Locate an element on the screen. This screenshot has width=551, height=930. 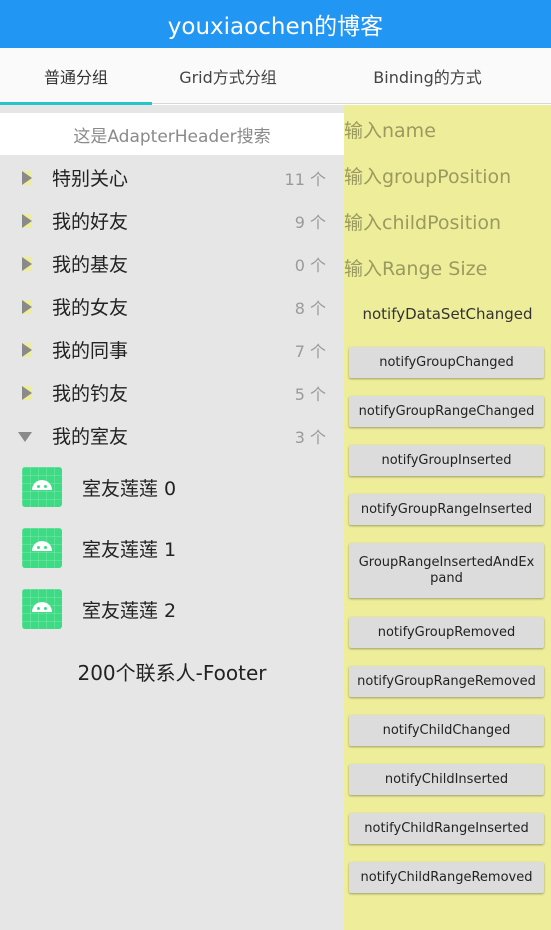
tab-label: 普通分组 is located at coordinates (75, 77).